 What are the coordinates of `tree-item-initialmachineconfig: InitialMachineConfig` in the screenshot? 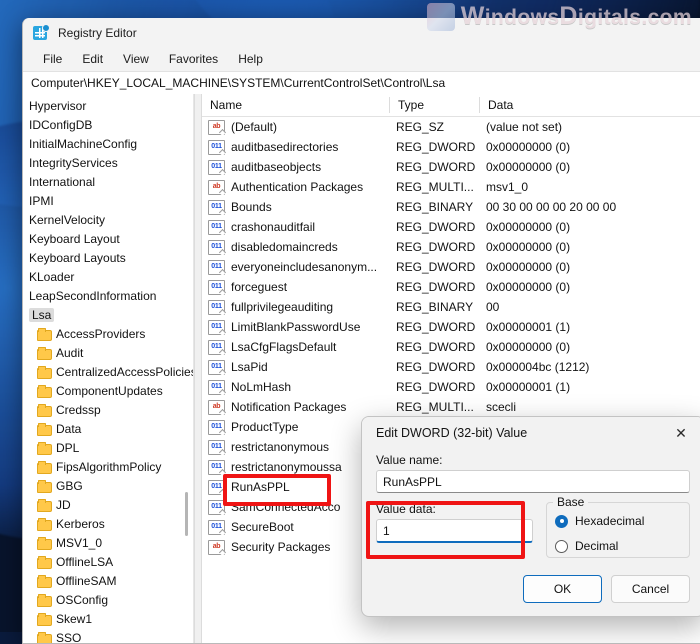 It's located at (108, 143).